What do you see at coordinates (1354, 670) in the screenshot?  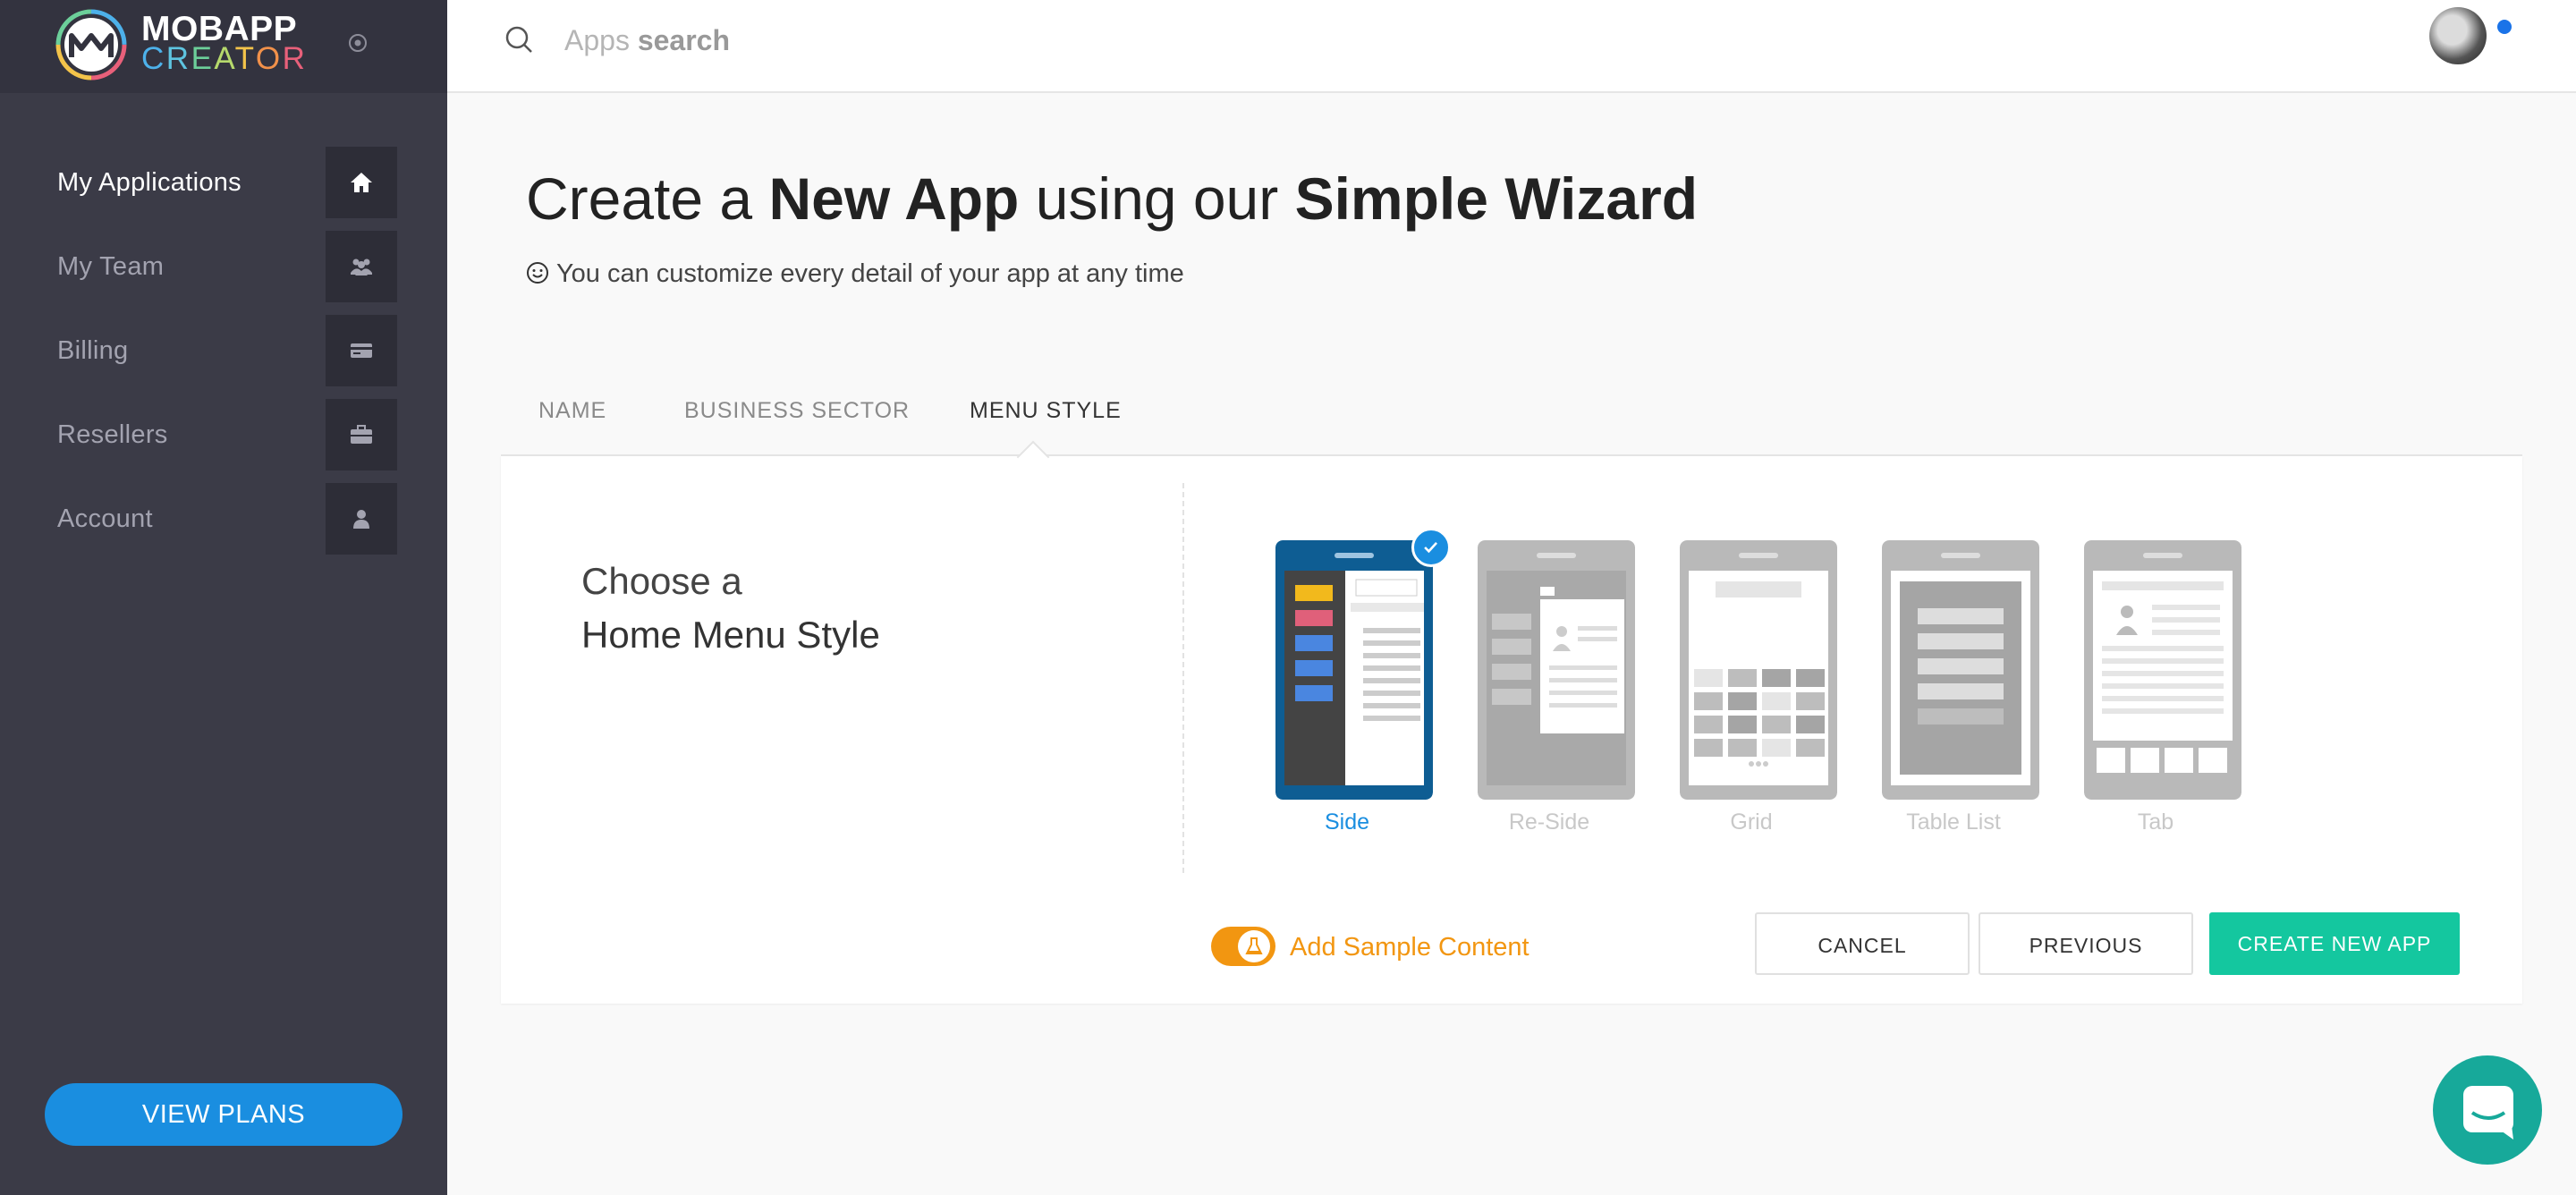 I see `side-menu-preview-icon` at bounding box center [1354, 670].